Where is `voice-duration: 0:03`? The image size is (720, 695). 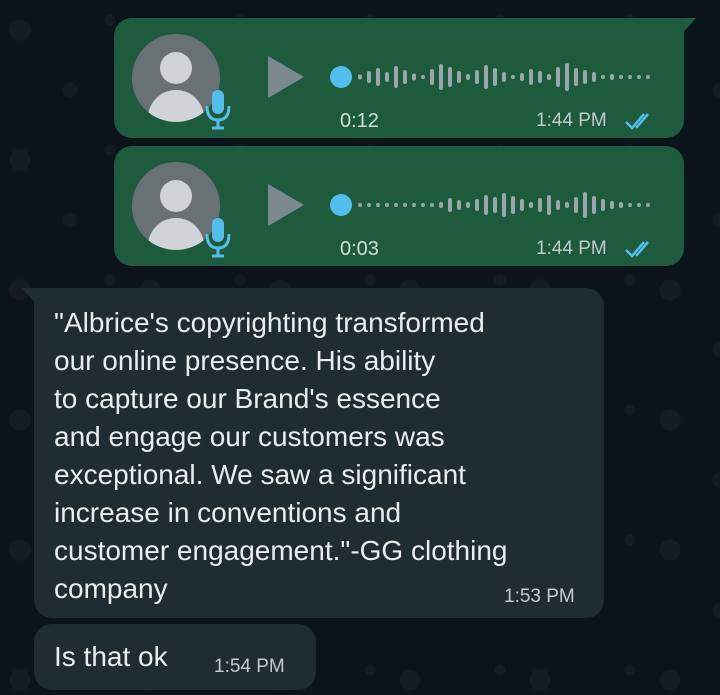 voice-duration: 0:03 is located at coordinates (359, 249).